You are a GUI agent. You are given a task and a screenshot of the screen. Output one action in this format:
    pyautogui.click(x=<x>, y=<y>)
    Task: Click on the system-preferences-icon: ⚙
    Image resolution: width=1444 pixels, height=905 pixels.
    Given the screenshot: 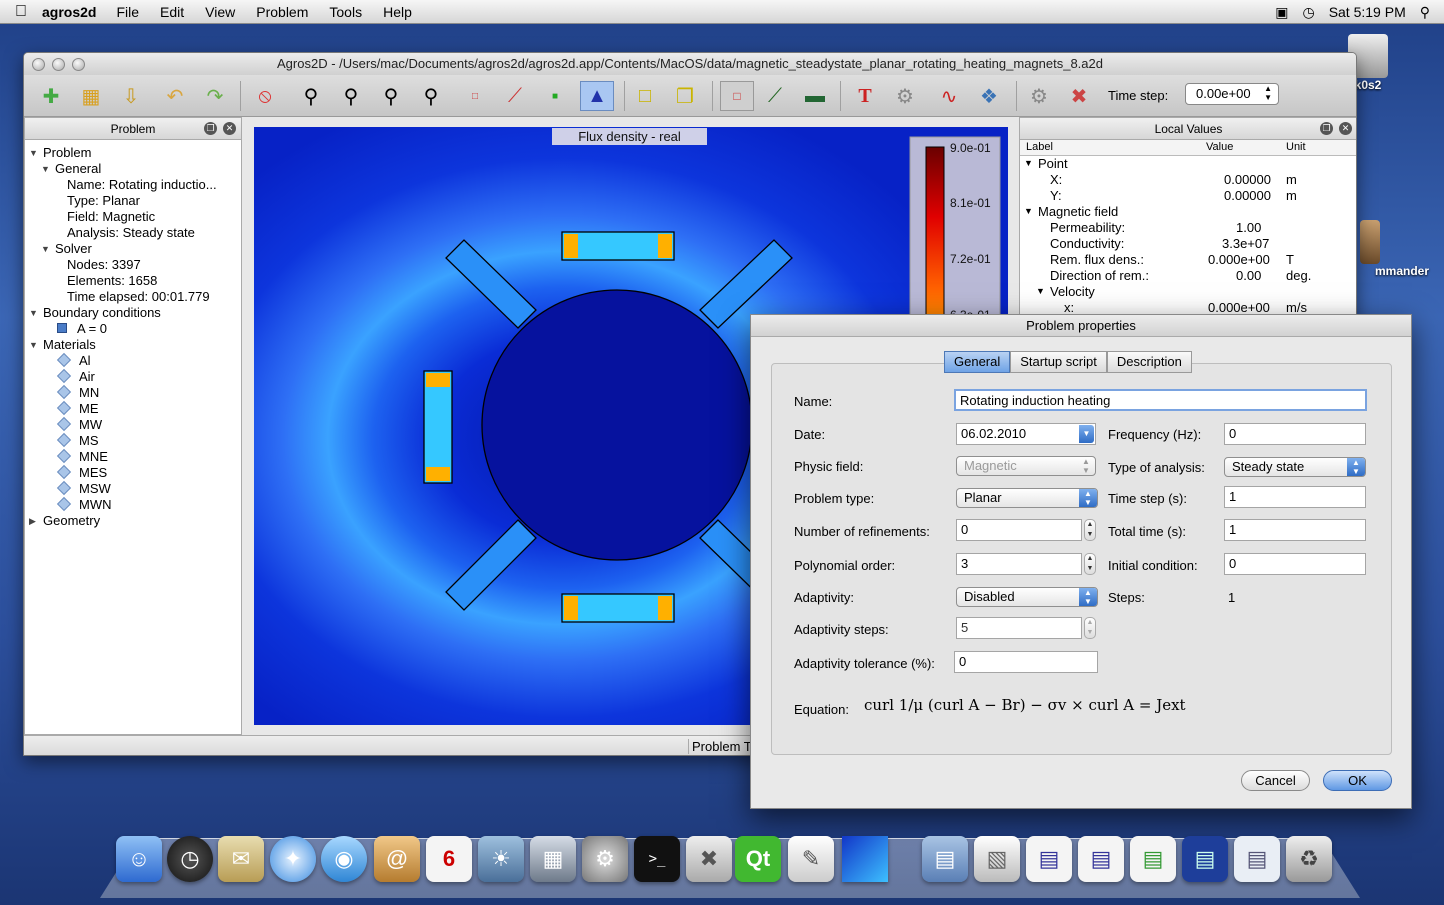 What is the action you would take?
    pyautogui.click(x=605, y=859)
    